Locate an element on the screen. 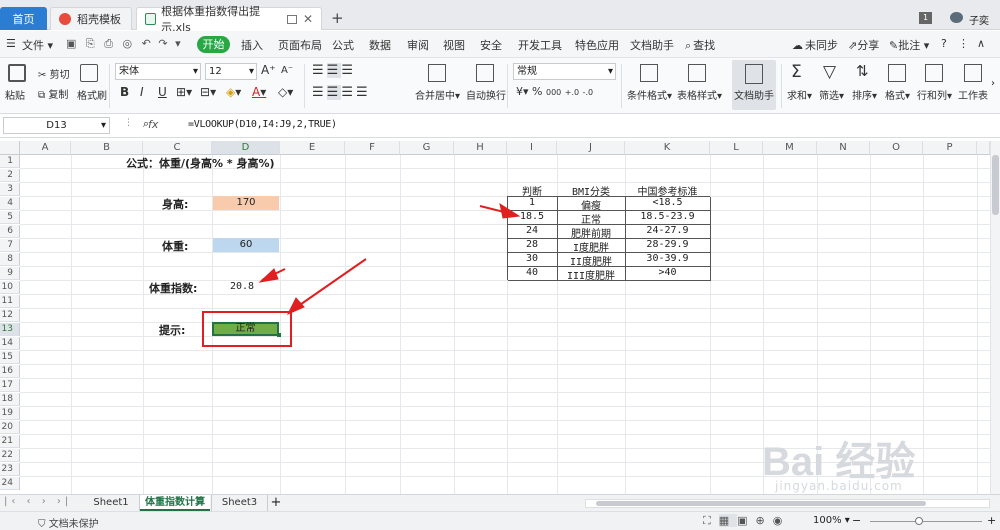  horizontal-scrollbar is located at coordinates (787, 503).